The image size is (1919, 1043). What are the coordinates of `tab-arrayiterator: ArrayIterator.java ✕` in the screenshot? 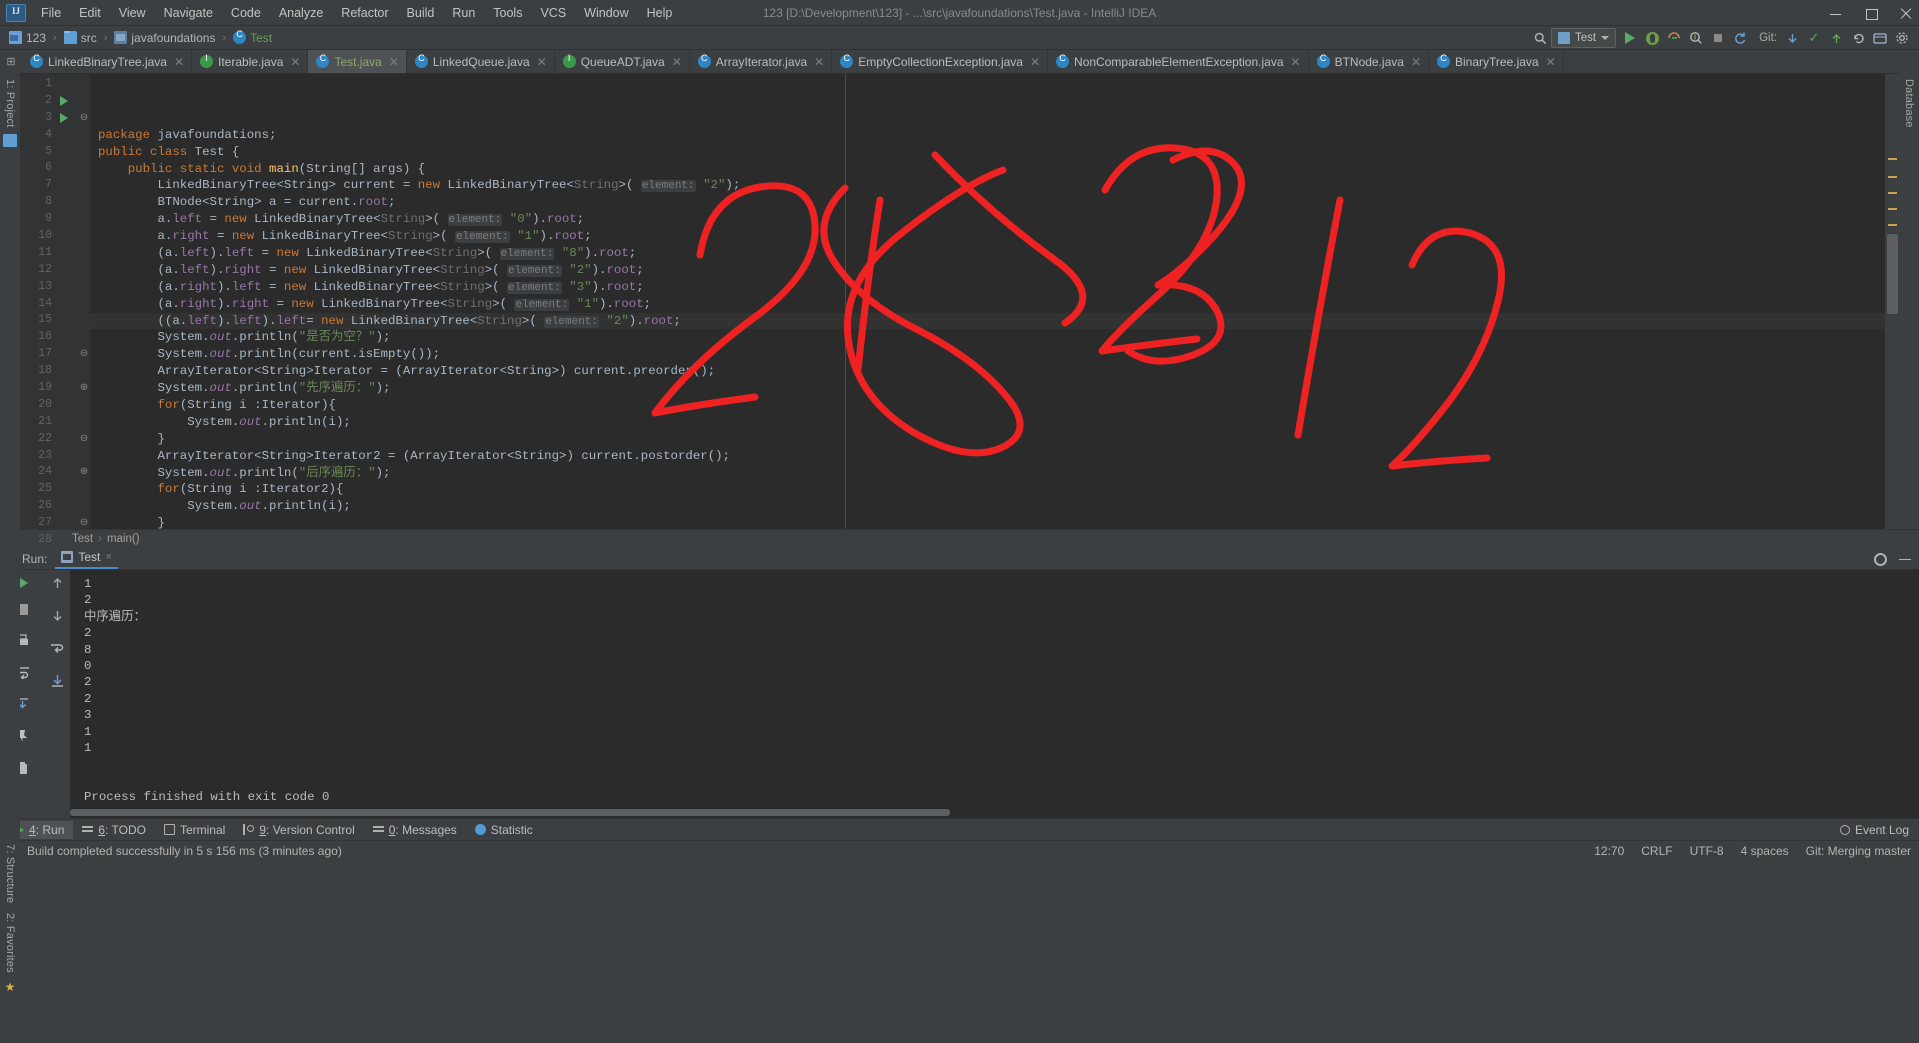 It's located at (761, 61).